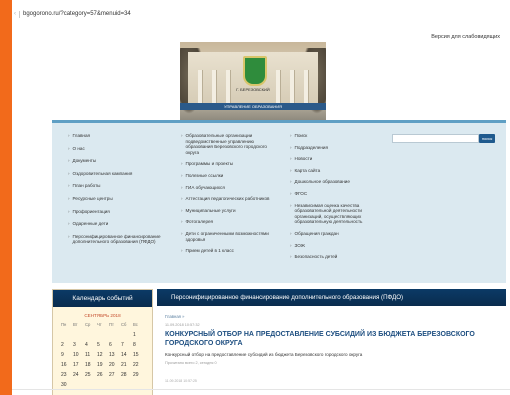 This screenshot has width=510, height=395. What do you see at coordinates (335, 316) in the screenshot?
I see `breadcrumb: Главная »` at bounding box center [335, 316].